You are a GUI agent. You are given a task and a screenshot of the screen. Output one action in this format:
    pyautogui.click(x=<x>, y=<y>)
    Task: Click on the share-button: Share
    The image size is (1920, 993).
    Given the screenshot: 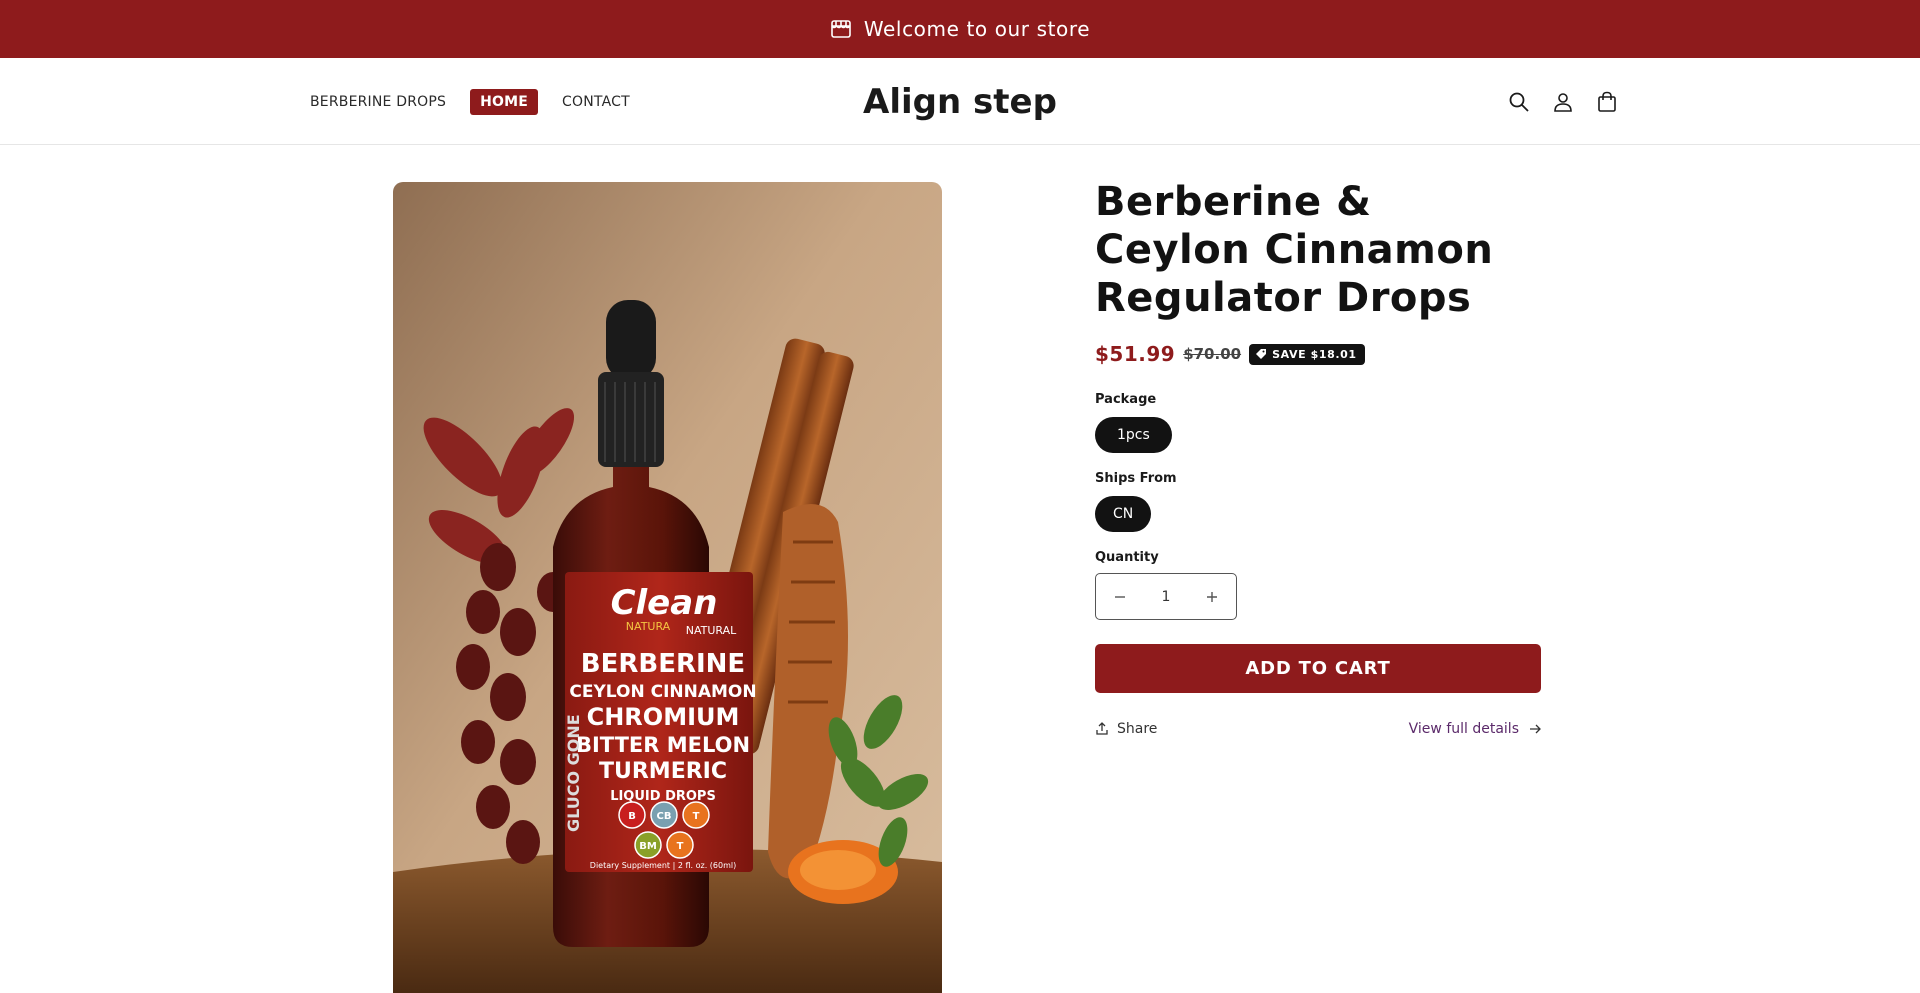 What is the action you would take?
    pyautogui.click(x=1126, y=729)
    